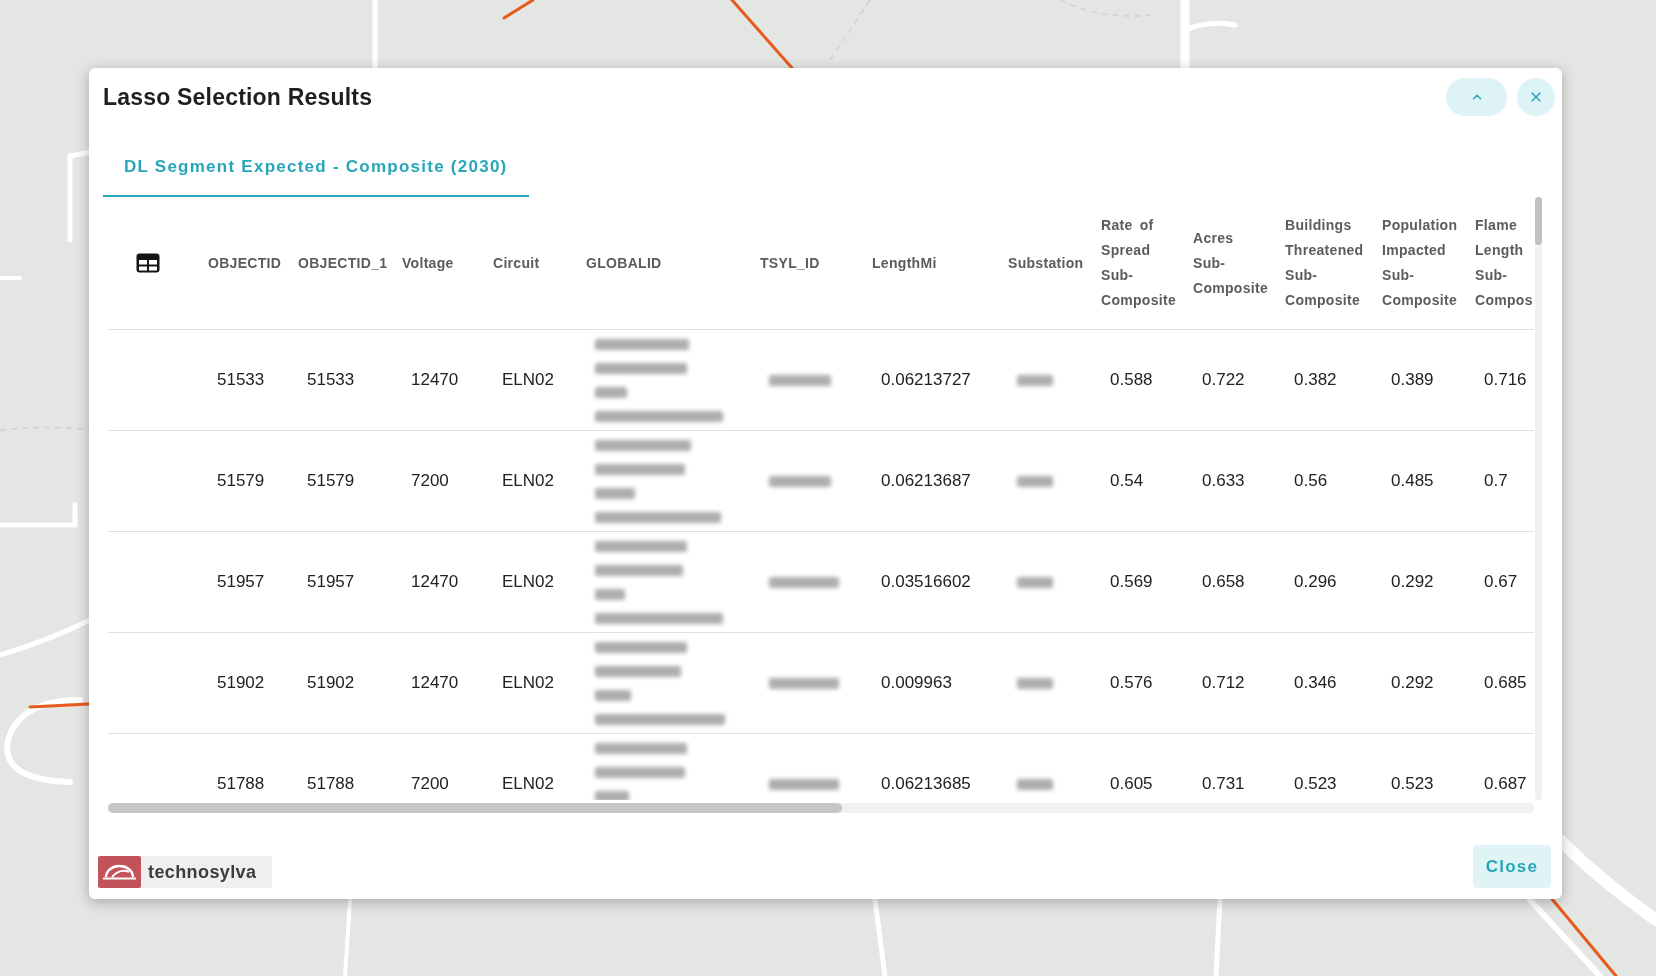  What do you see at coordinates (1505, 784) in the screenshot?
I see `cell-text: 0.687` at bounding box center [1505, 784].